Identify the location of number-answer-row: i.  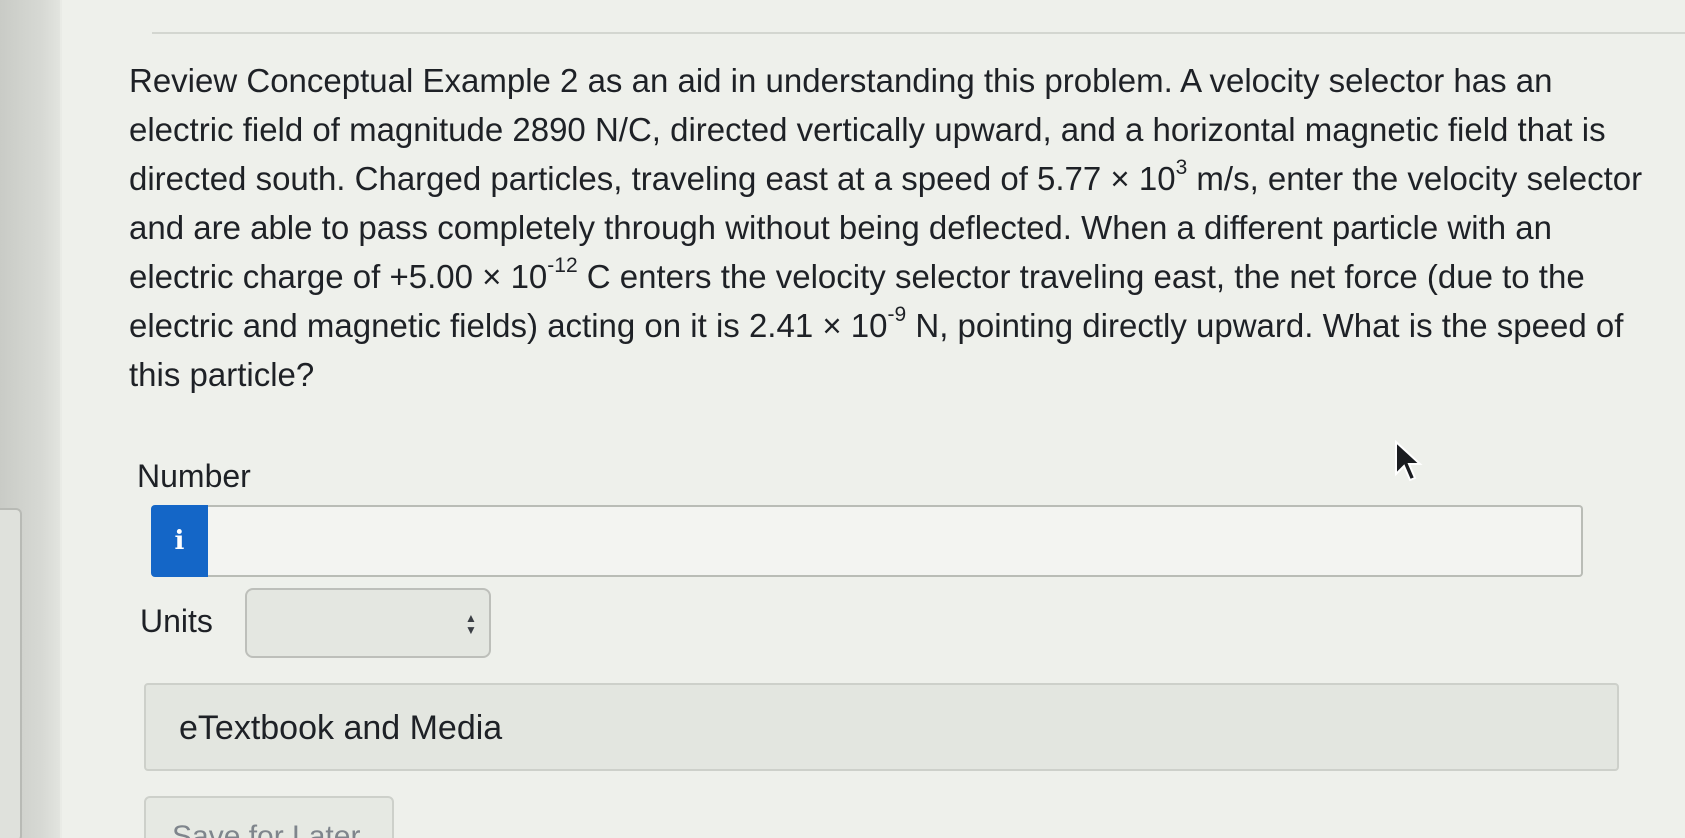
(867, 541).